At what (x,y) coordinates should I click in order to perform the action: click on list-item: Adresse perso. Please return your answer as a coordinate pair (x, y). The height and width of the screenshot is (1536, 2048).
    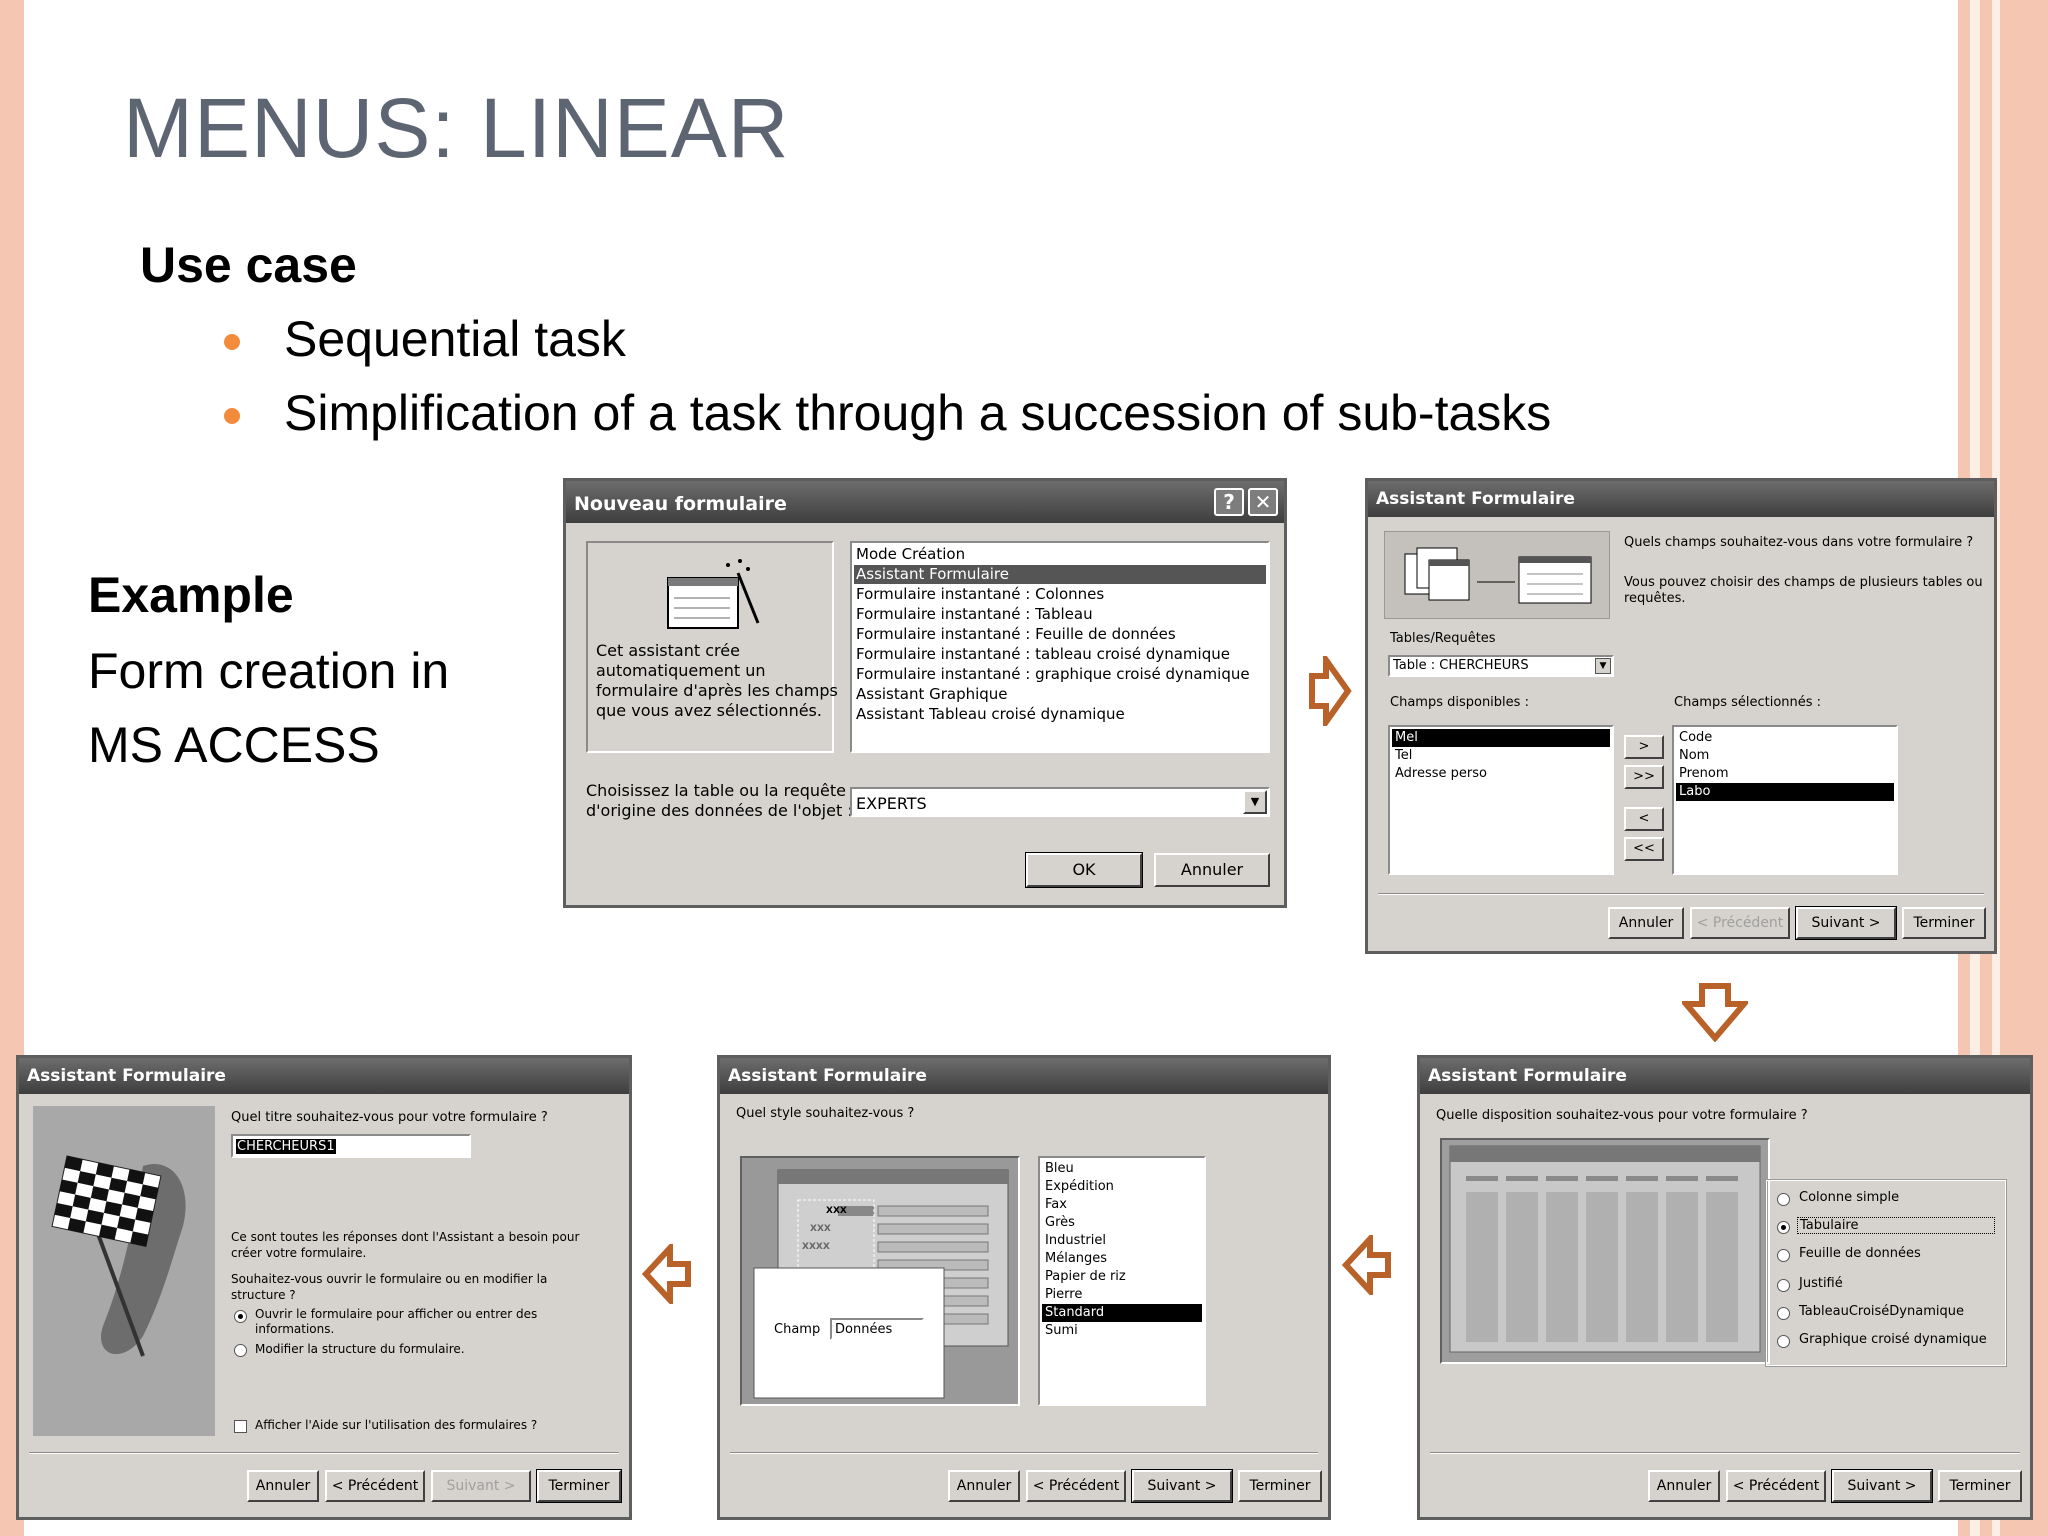
    Looking at the image, I should click on (1501, 774).